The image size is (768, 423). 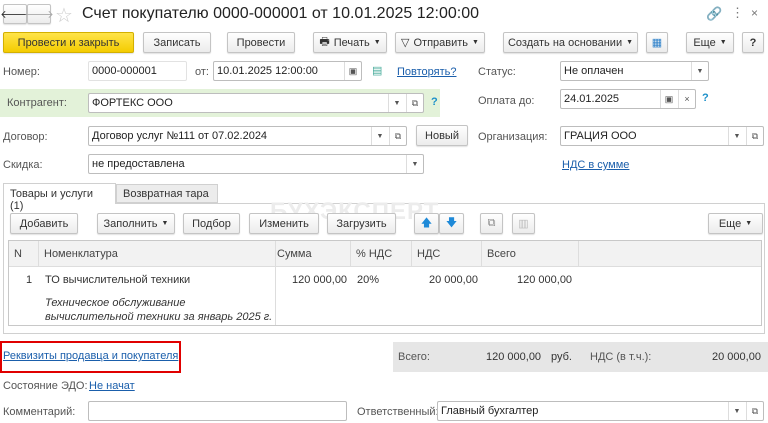 I want to click on send-label: Отправить, so click(x=441, y=42).